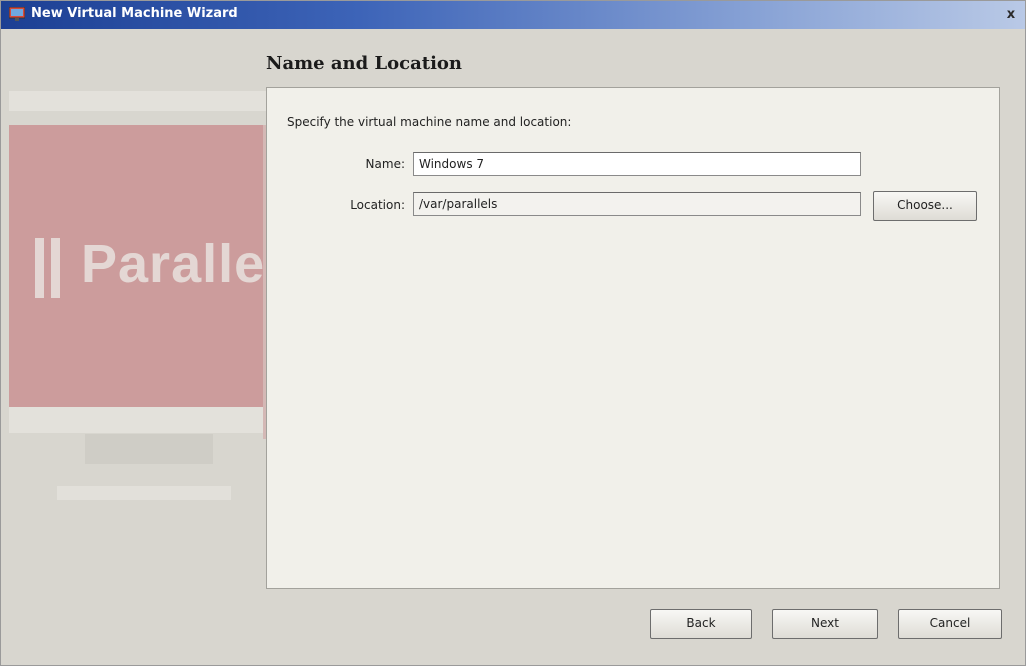 The width and height of the screenshot is (1026, 666). Describe the element at coordinates (1011, 15) in the screenshot. I see `close-icon: x` at that location.